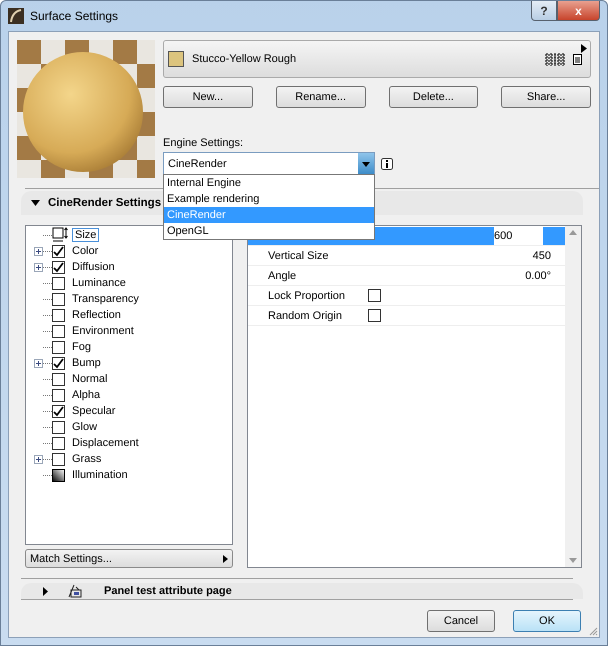 The image size is (608, 646). Describe the element at coordinates (577, 59) in the screenshot. I see `document-icon` at that location.